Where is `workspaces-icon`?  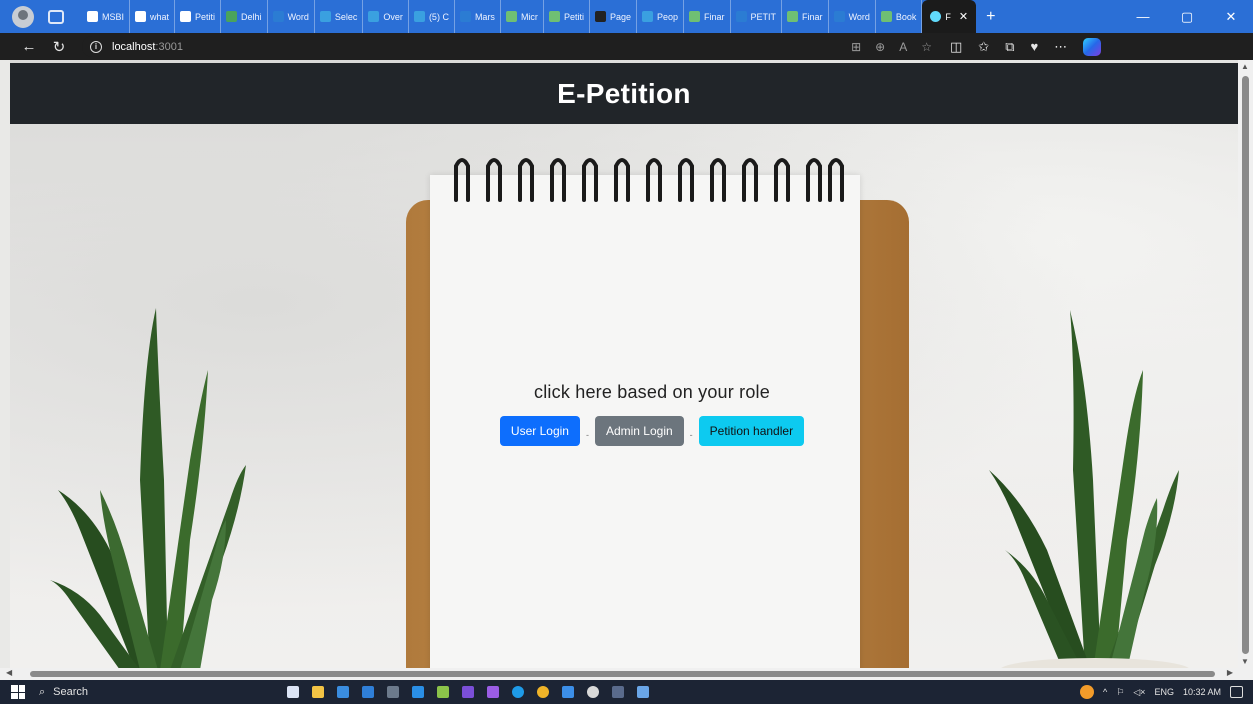
workspaces-icon is located at coordinates (56, 16).